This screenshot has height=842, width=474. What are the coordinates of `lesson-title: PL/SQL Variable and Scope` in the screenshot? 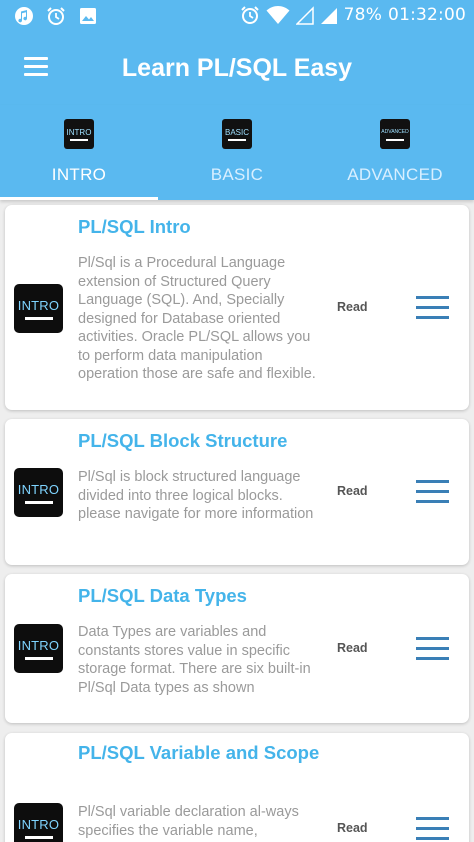 It's located at (199, 752).